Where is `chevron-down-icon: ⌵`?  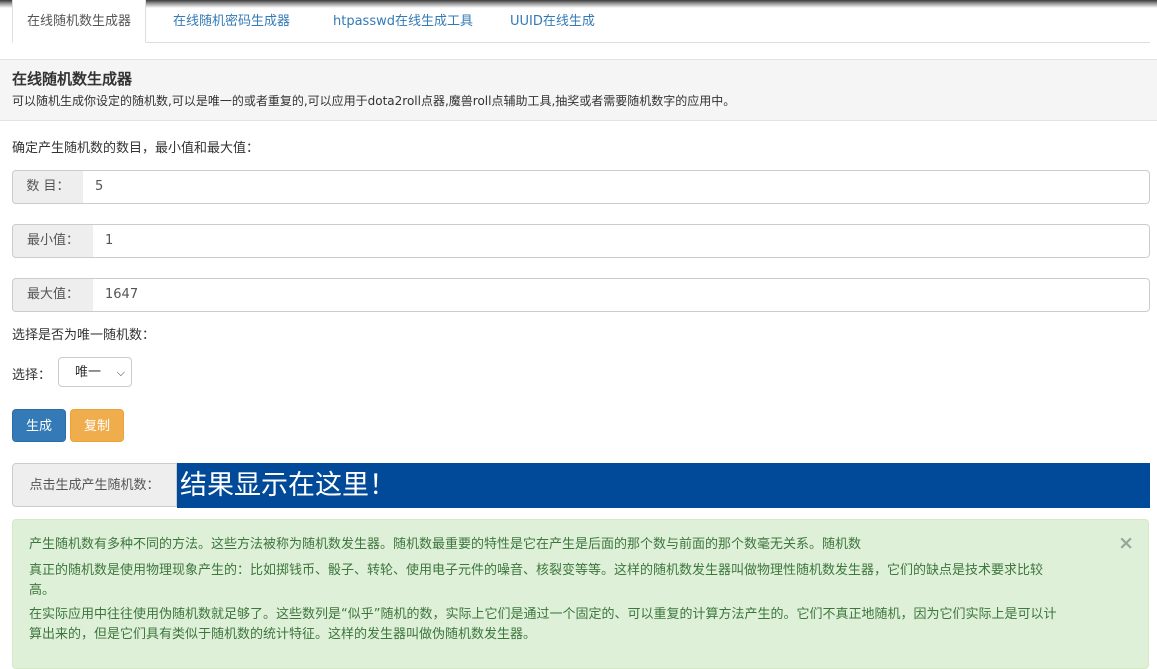
chevron-down-icon: ⌵ is located at coordinates (120, 372).